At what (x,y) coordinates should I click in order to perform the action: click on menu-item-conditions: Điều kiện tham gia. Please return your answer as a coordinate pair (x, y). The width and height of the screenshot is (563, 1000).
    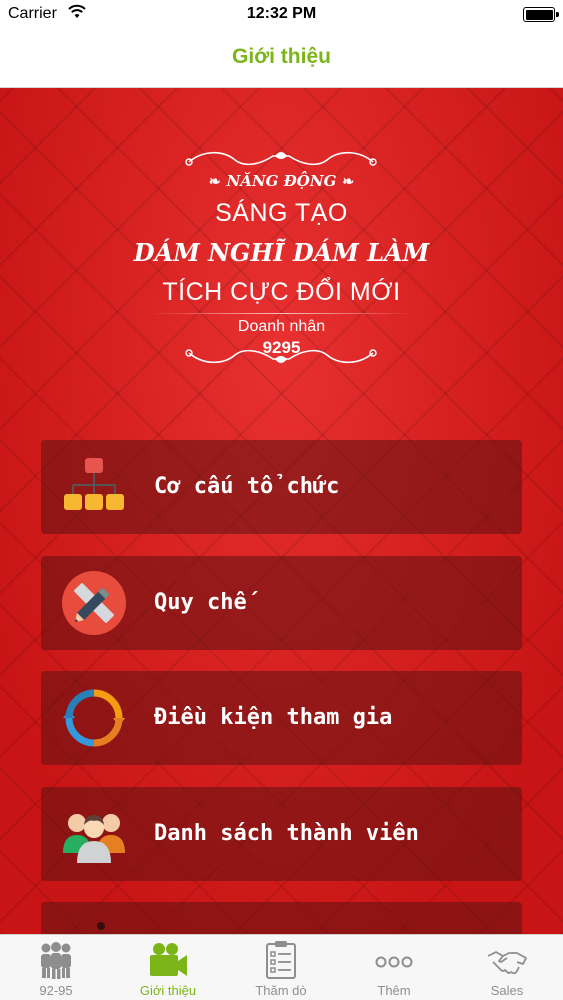
    Looking at the image, I should click on (281, 718).